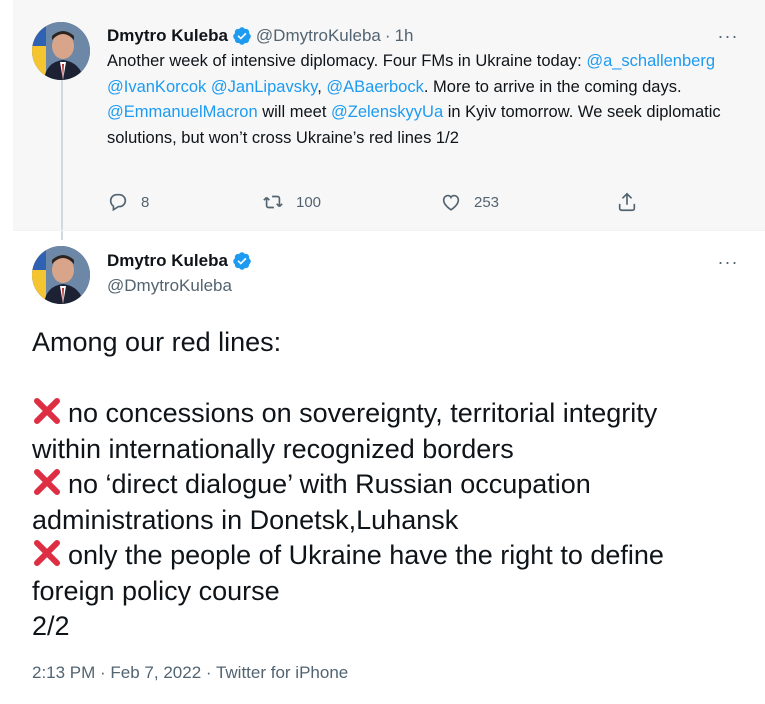 This screenshot has width=765, height=704. What do you see at coordinates (387, 112) in the screenshot?
I see `mention-link: @ZelenskyyUa` at bounding box center [387, 112].